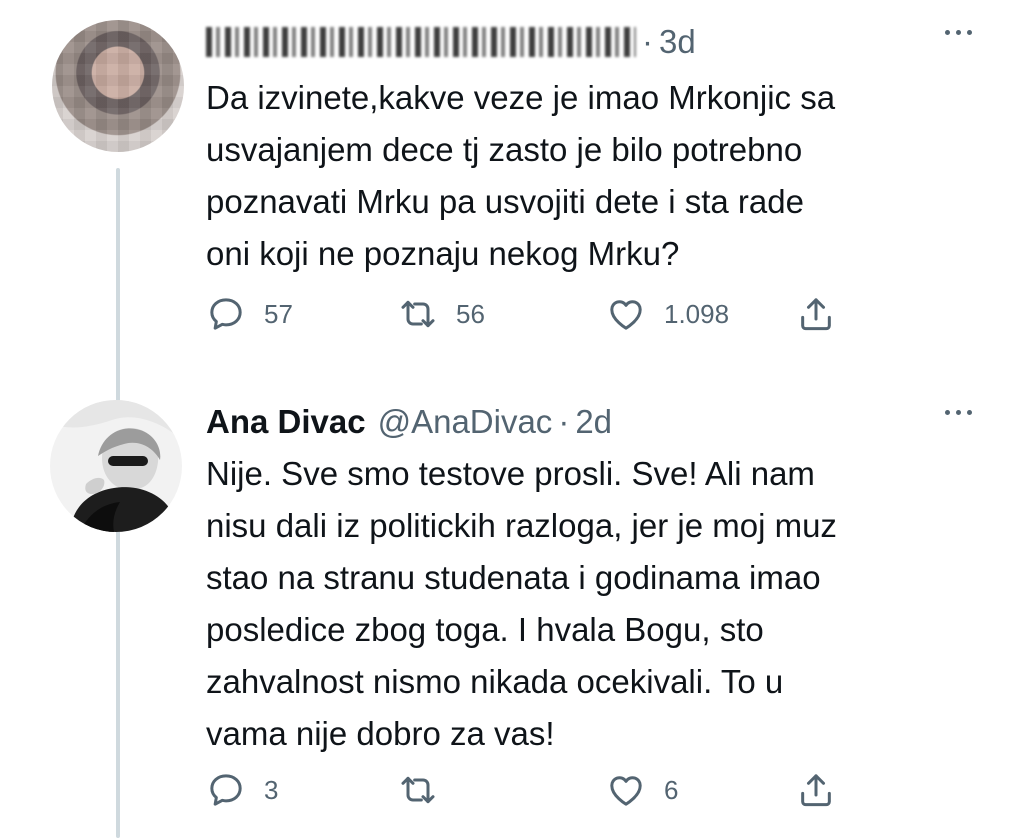 The image size is (1024, 838). I want to click on user-name-blurred, so click(421, 42).